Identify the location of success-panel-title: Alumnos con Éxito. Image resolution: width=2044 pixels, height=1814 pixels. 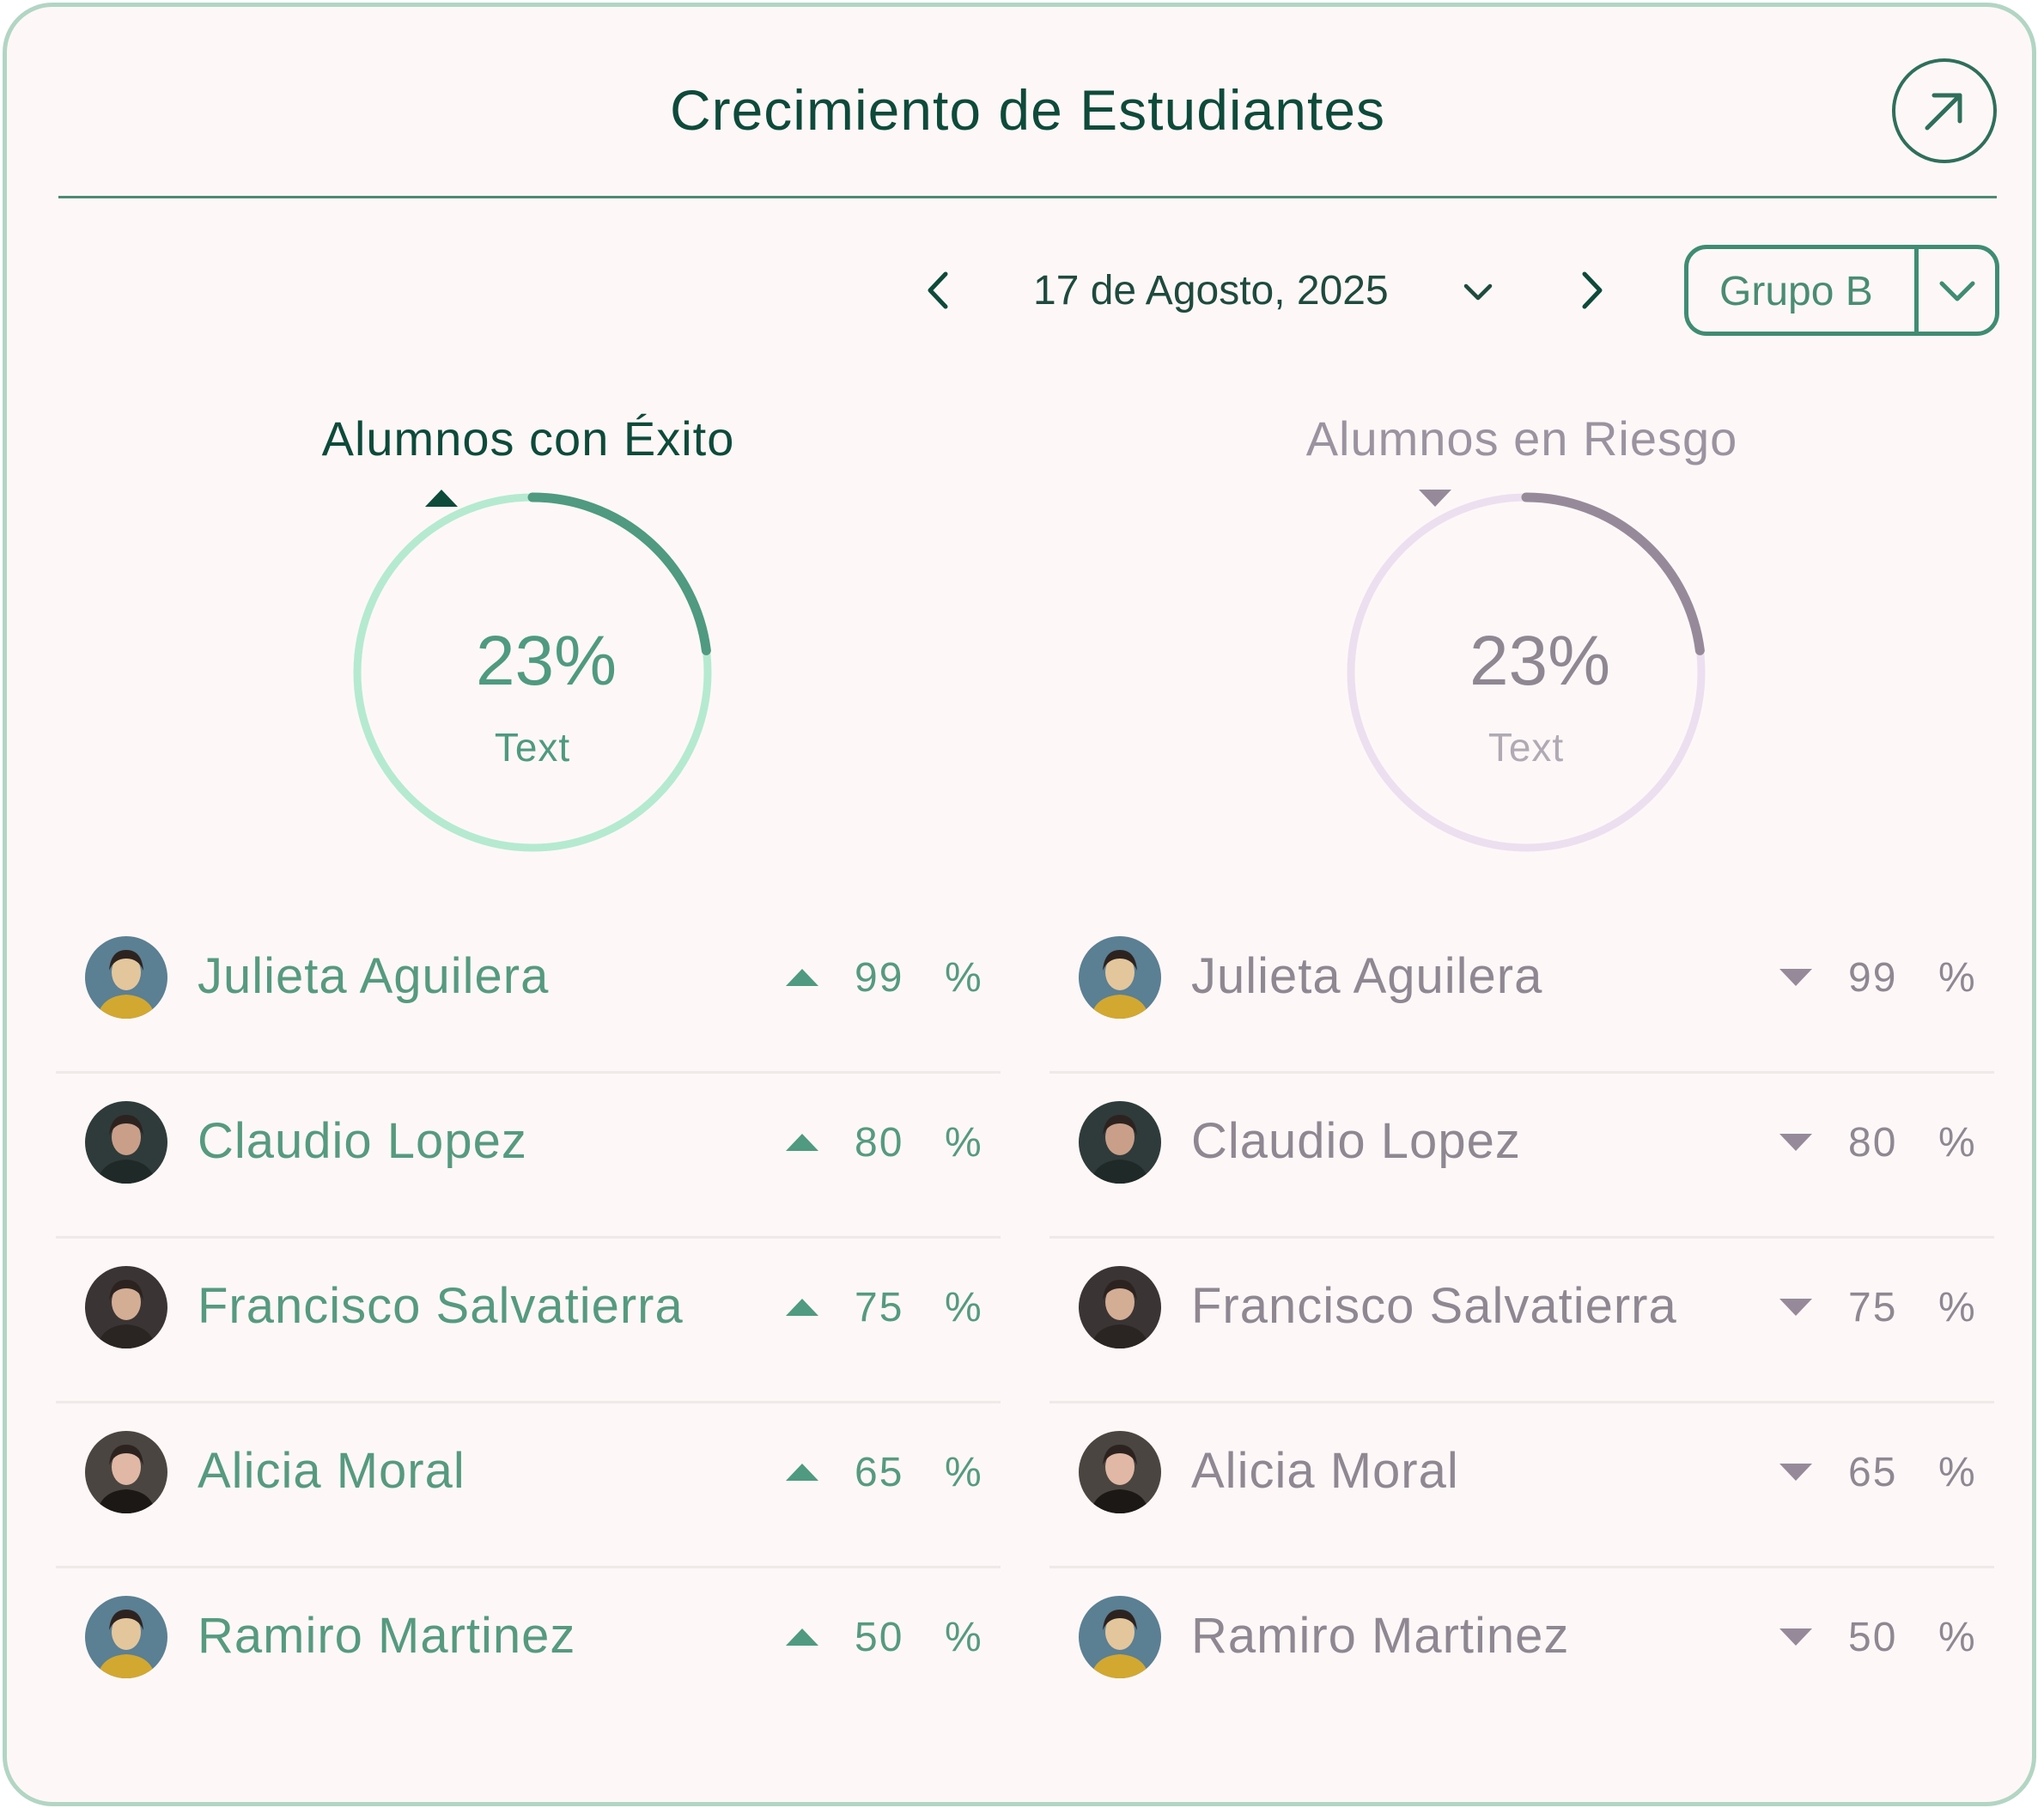
(528, 438).